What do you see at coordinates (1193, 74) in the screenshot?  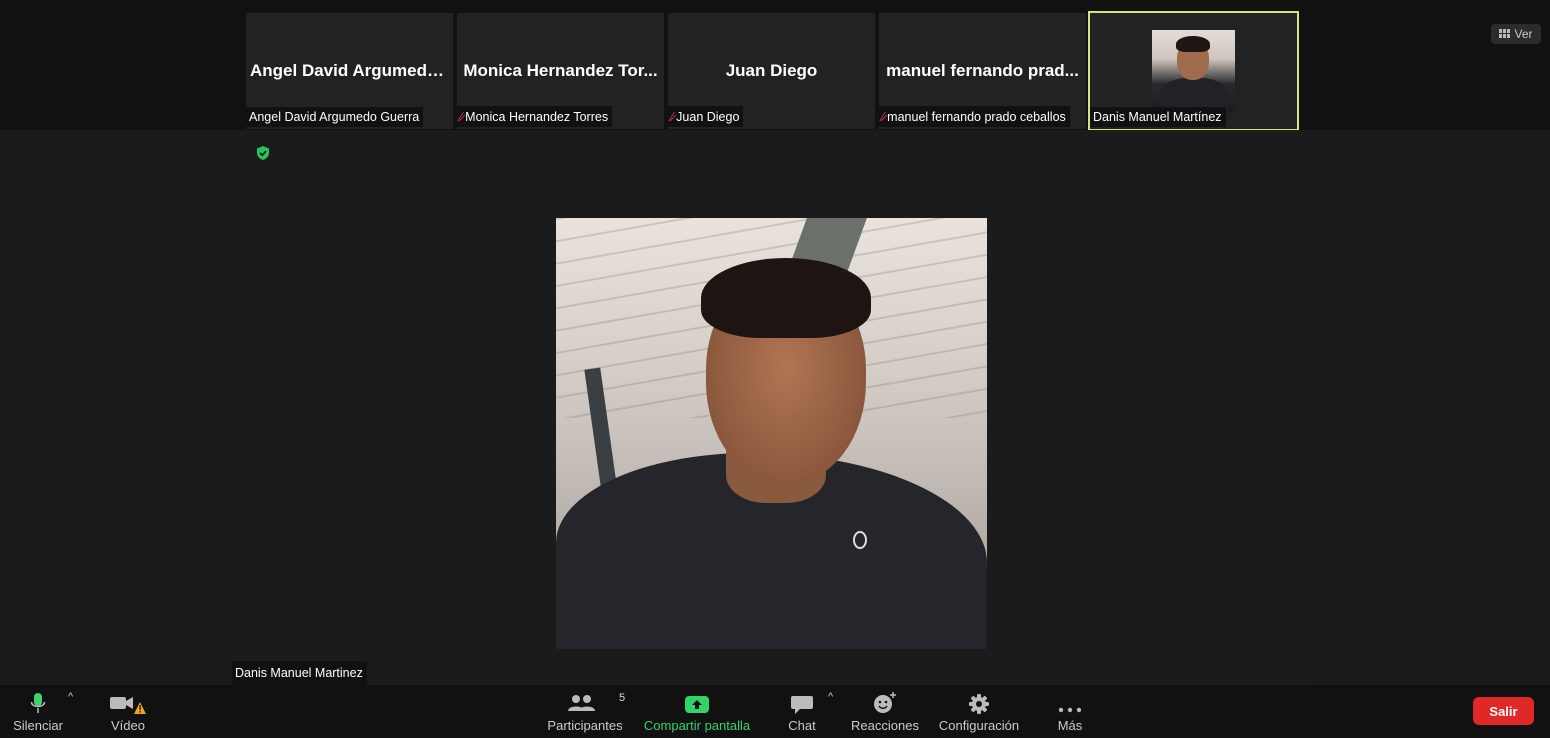 I see `participant-video-thumbnail` at bounding box center [1193, 74].